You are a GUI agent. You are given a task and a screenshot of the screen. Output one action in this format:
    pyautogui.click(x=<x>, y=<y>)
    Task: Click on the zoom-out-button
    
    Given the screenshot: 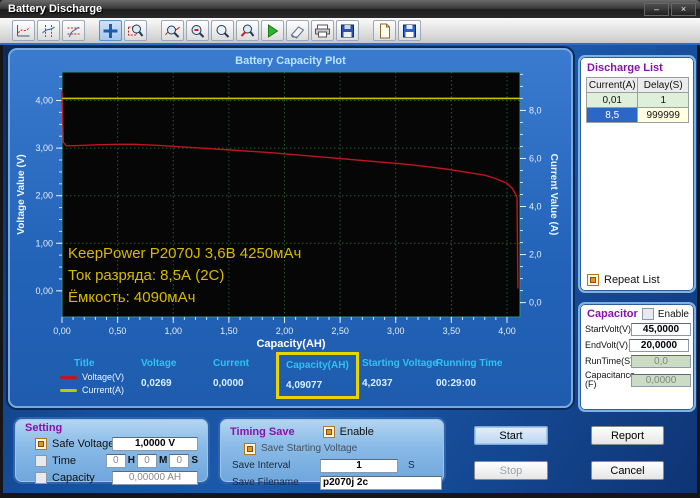 What is the action you would take?
    pyautogui.click(x=197, y=30)
    